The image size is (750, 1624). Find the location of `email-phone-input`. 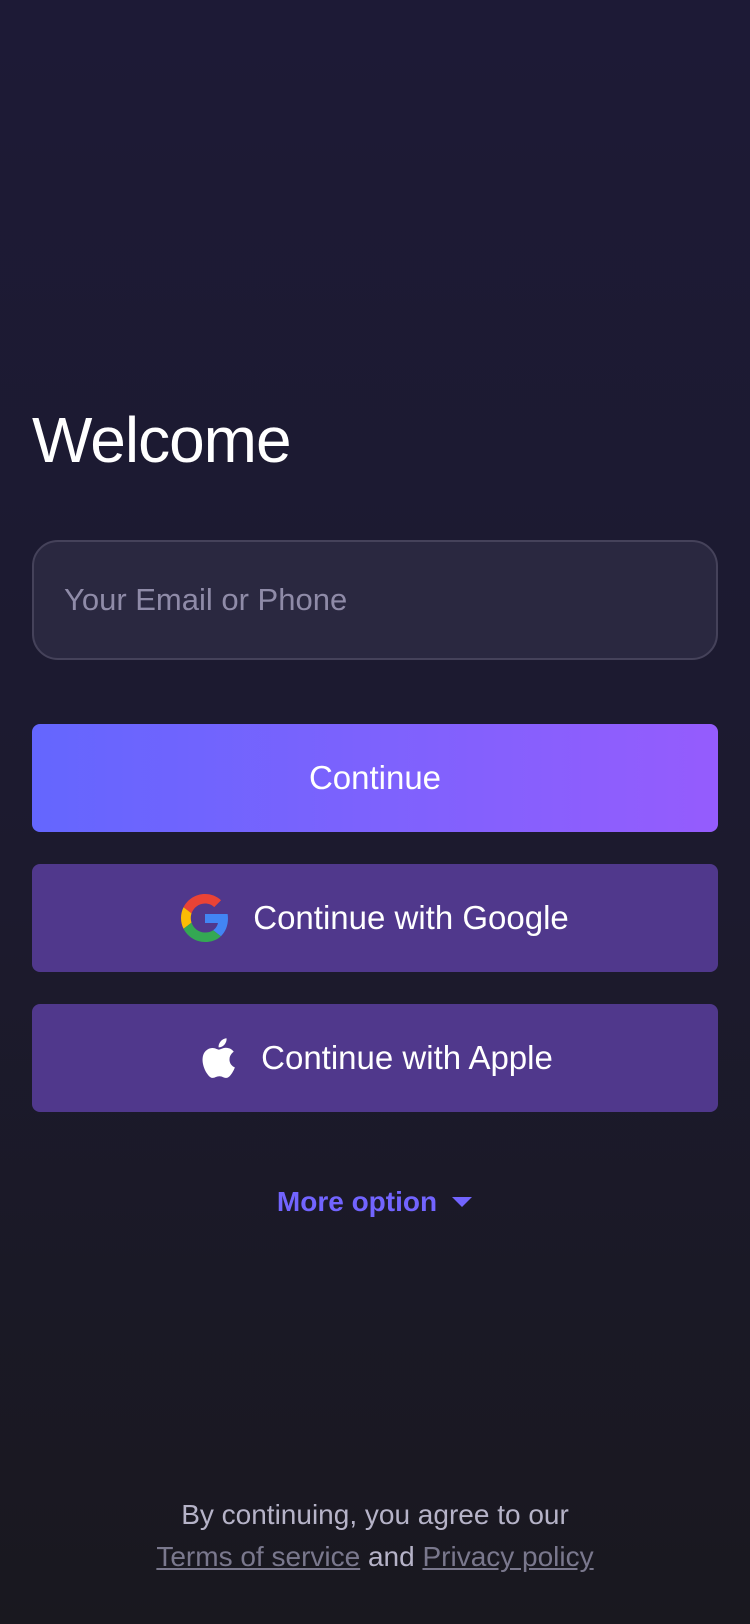

email-phone-input is located at coordinates (375, 600).